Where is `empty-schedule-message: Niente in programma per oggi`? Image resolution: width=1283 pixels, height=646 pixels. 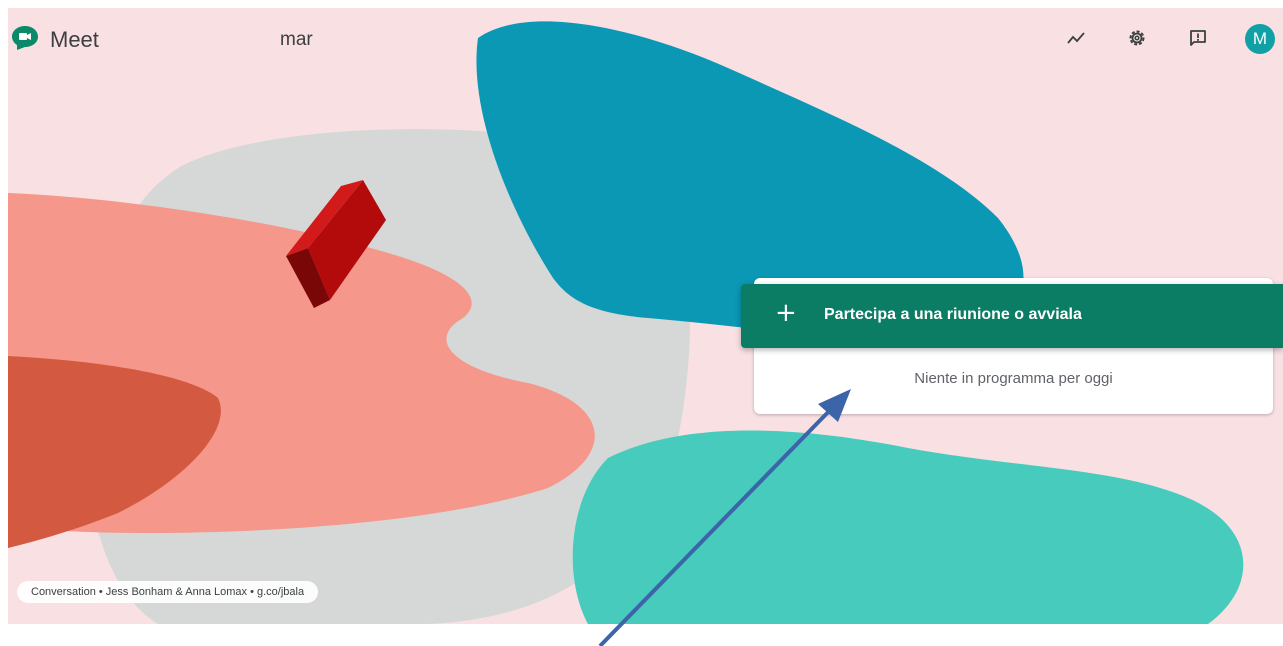 empty-schedule-message: Niente in programma per oggi is located at coordinates (1013, 378).